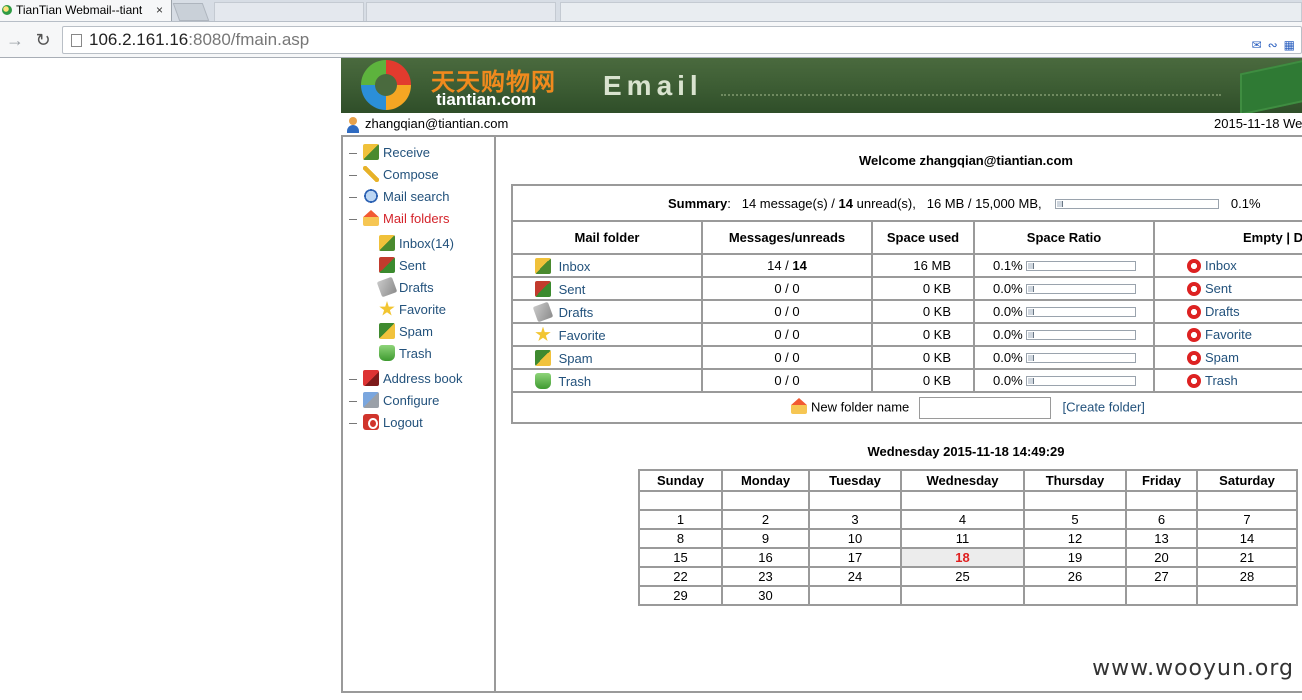 This screenshot has width=1302, height=700. I want to click on messages-count: 0 / 0, so click(787, 357).